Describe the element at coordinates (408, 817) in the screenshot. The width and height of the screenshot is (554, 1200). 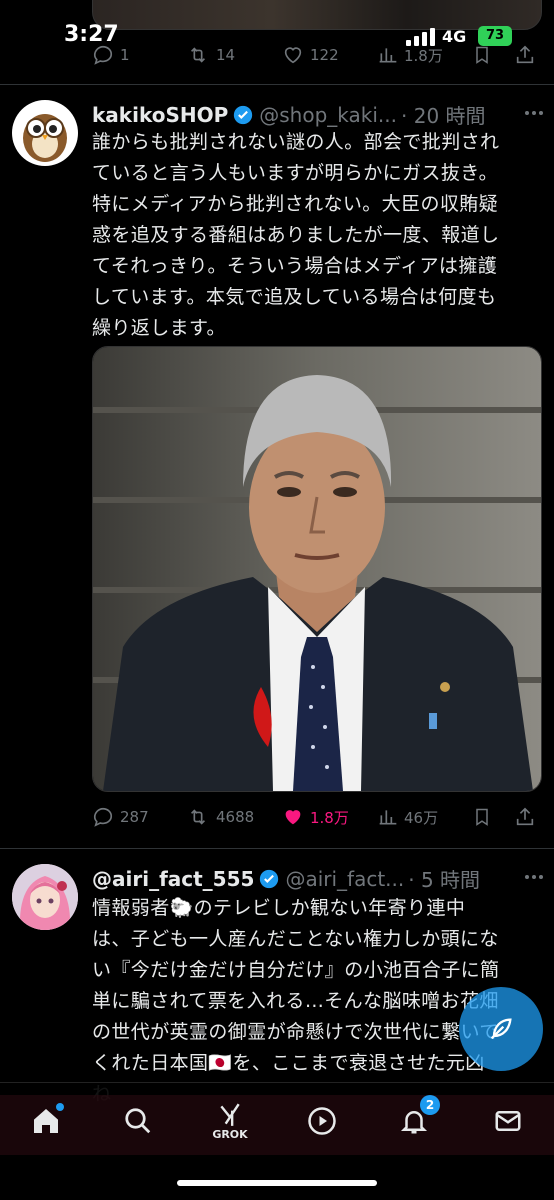
I see `views-button: 46万` at that location.